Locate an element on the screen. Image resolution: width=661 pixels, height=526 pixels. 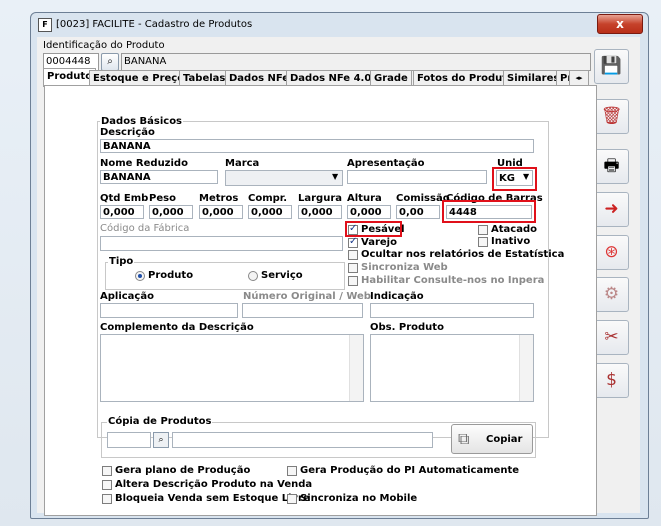
largura-label: Largura is located at coordinates (320, 198).